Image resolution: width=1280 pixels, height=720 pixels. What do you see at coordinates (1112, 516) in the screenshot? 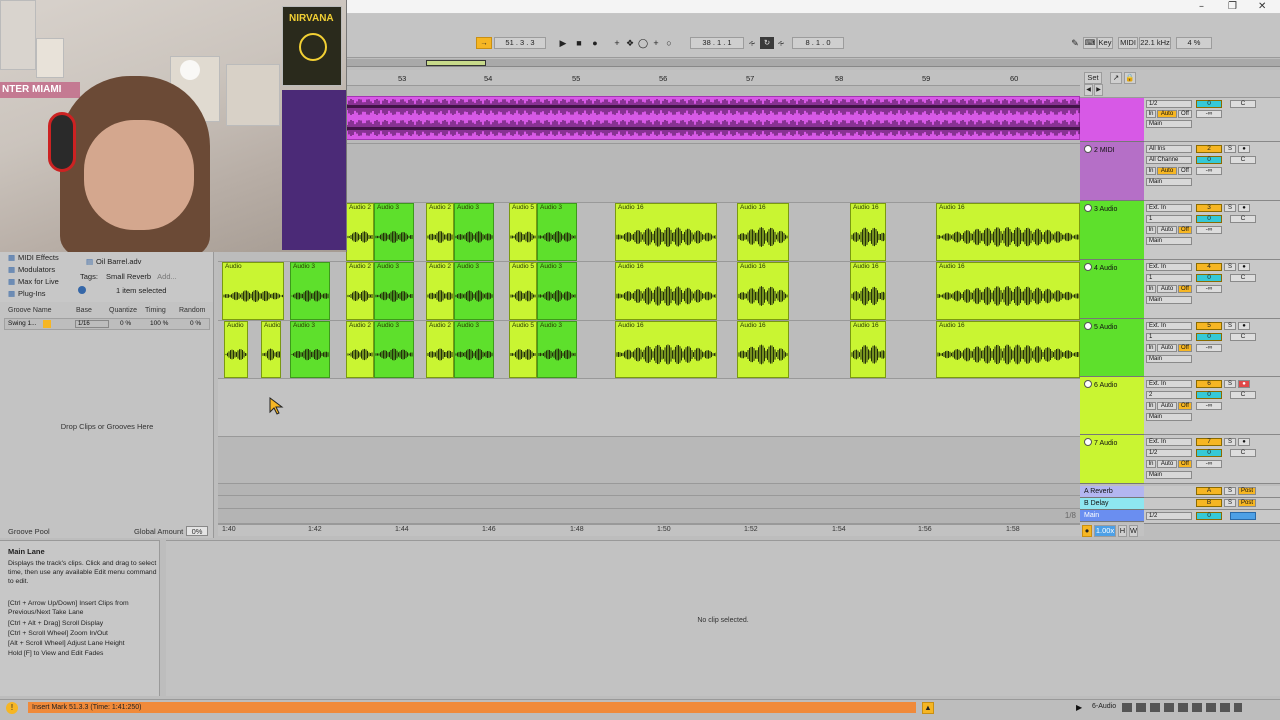
I see `main-track: Main` at bounding box center [1112, 516].